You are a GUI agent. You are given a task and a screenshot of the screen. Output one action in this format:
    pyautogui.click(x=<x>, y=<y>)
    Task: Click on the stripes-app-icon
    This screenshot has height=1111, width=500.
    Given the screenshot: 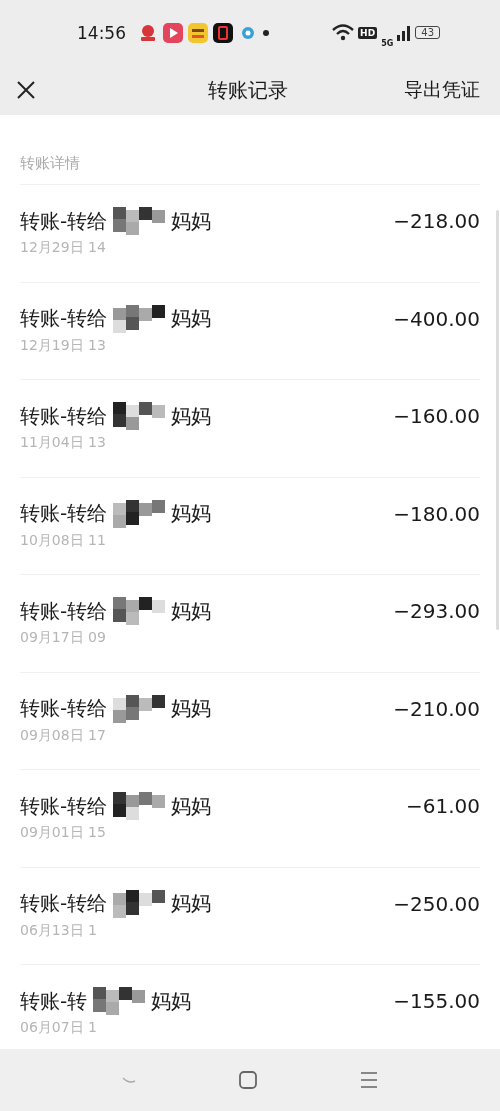 What is the action you would take?
    pyautogui.click(x=198, y=32)
    